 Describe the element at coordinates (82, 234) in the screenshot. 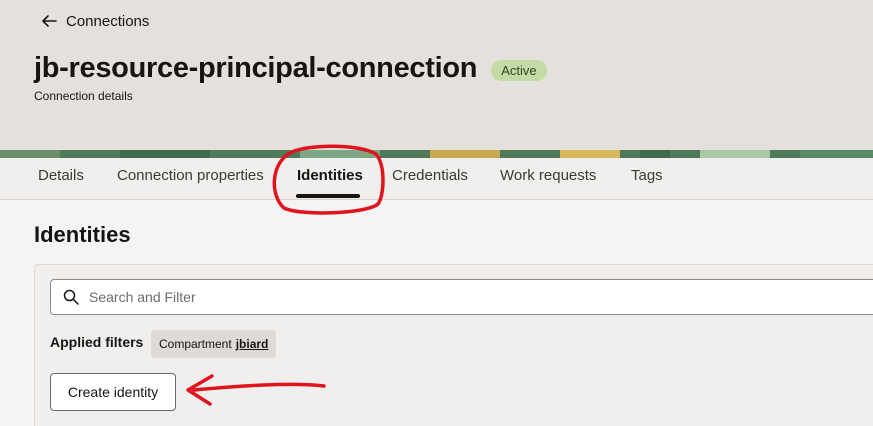

I see `section-title: Identities` at that location.